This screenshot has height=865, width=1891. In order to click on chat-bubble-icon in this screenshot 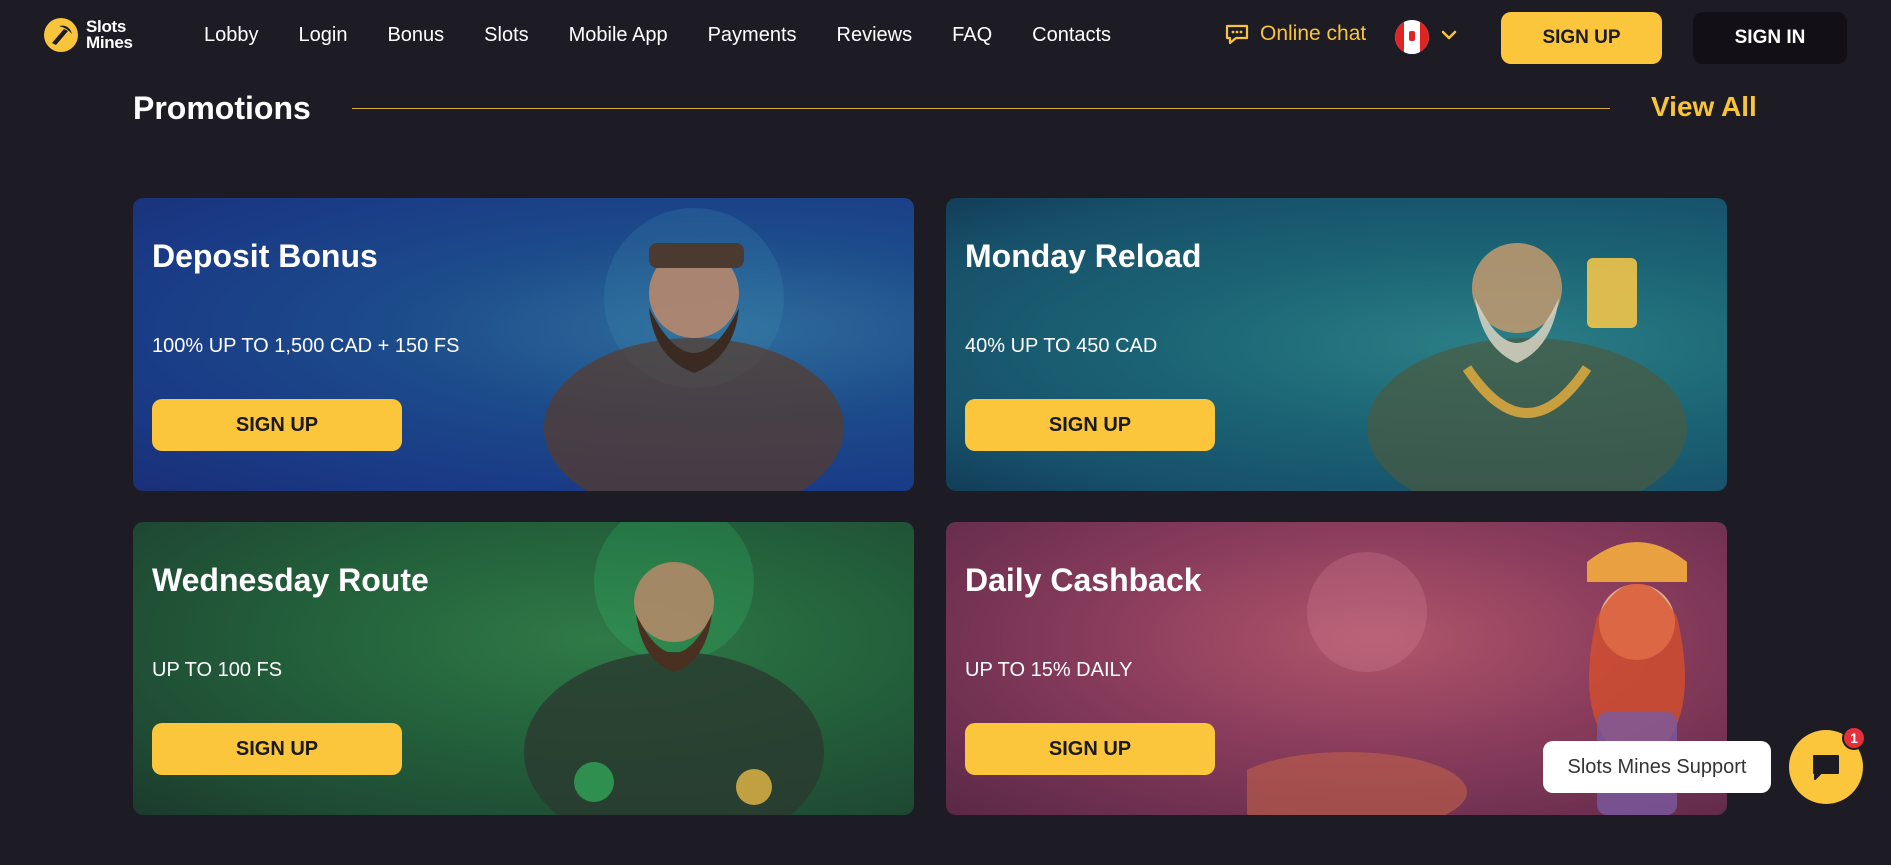, I will do `click(1237, 34)`.